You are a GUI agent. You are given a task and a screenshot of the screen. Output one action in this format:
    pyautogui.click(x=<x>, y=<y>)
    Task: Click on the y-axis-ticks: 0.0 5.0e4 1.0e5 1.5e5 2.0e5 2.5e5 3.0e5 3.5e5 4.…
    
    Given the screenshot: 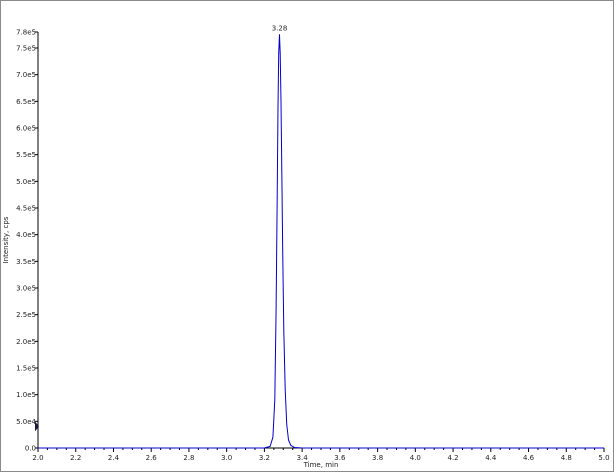 What is the action you would take?
    pyautogui.click(x=27, y=241)
    